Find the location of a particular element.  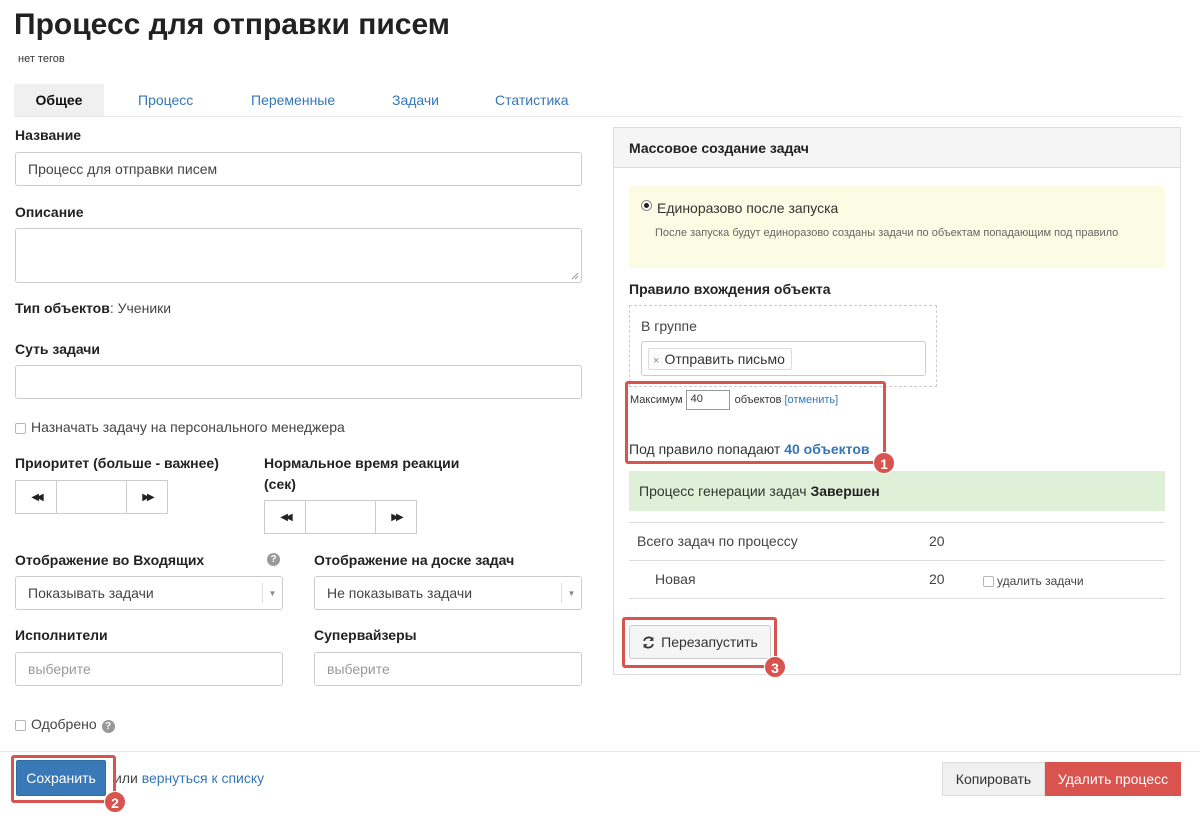

inbox-display-label: Отображение во Входящих is located at coordinates (110, 560).